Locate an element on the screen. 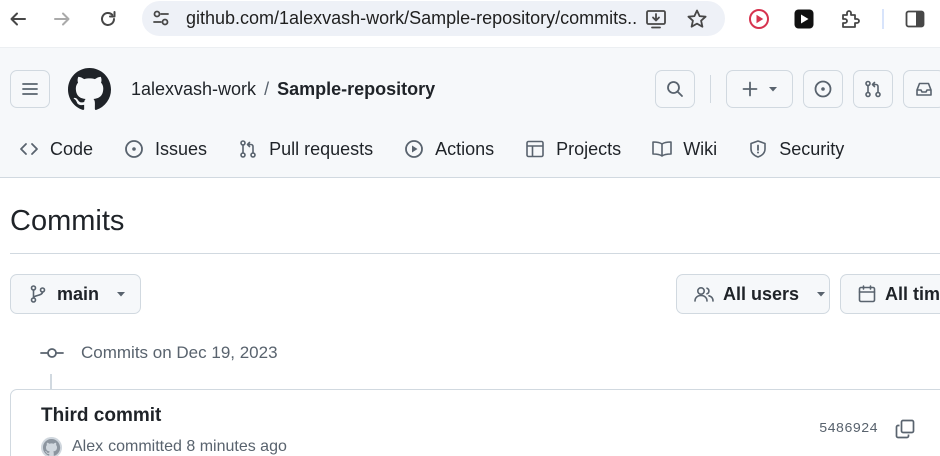 This screenshot has width=940, height=456. tab-label: Projects is located at coordinates (589, 148).